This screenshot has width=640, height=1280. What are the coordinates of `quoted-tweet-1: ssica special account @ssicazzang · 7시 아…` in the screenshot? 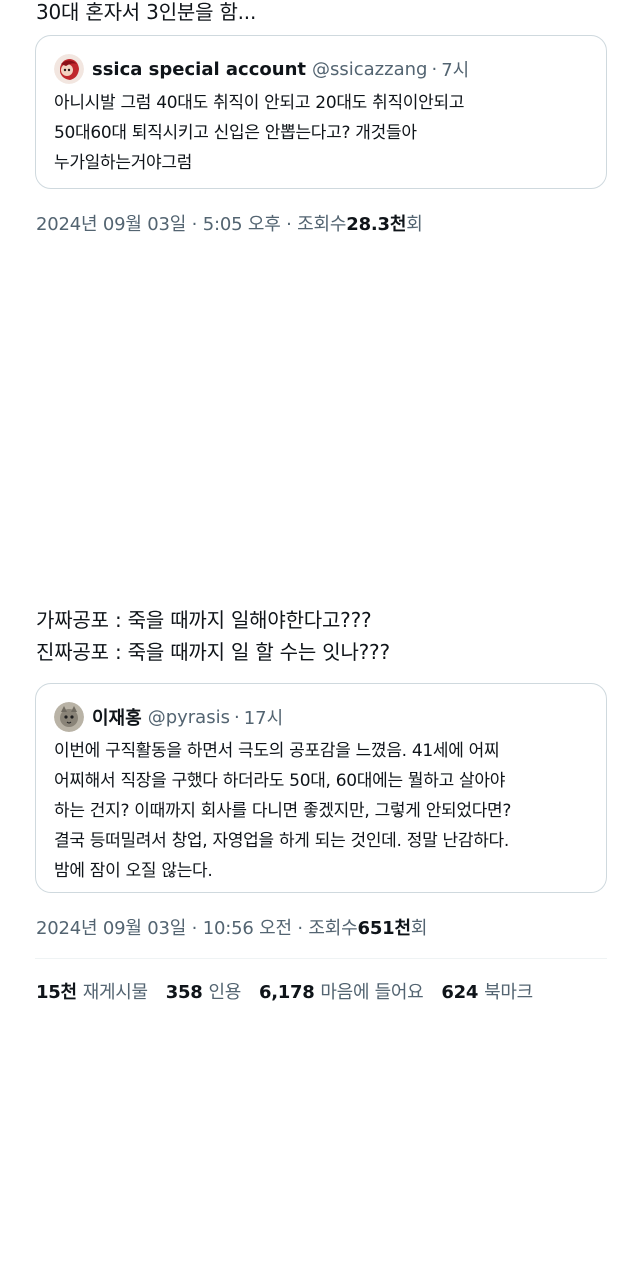 It's located at (321, 112).